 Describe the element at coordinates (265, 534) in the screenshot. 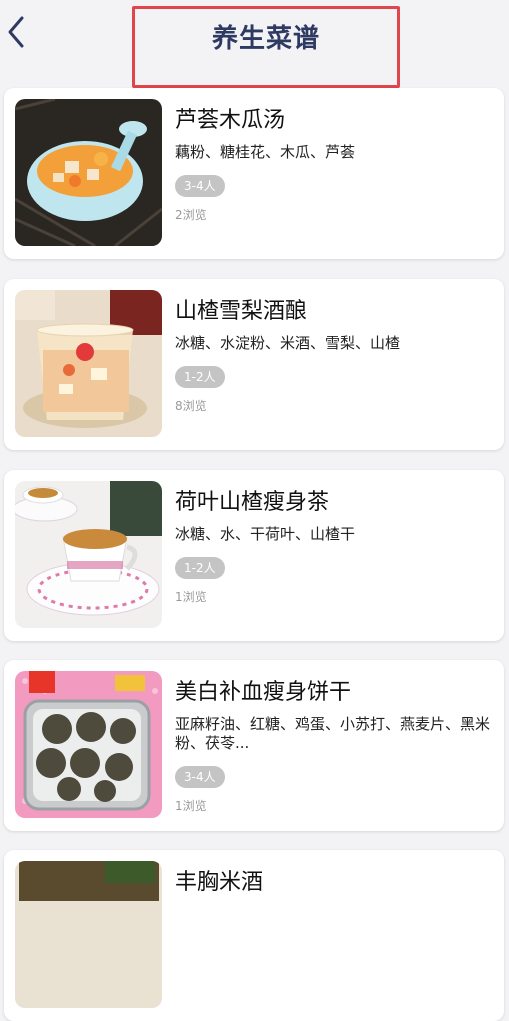

I see `recipe-ingredients: 冰糖、水、干荷叶、山楂干` at that location.